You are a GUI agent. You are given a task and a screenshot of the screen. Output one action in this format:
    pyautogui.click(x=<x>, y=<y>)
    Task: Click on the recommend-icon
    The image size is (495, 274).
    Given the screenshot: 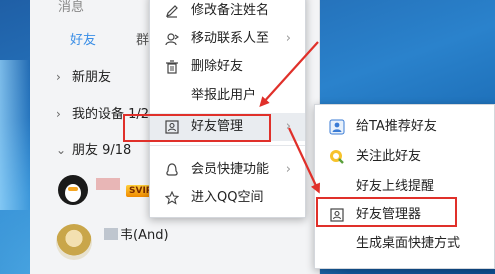 What is the action you would take?
    pyautogui.click(x=337, y=127)
    